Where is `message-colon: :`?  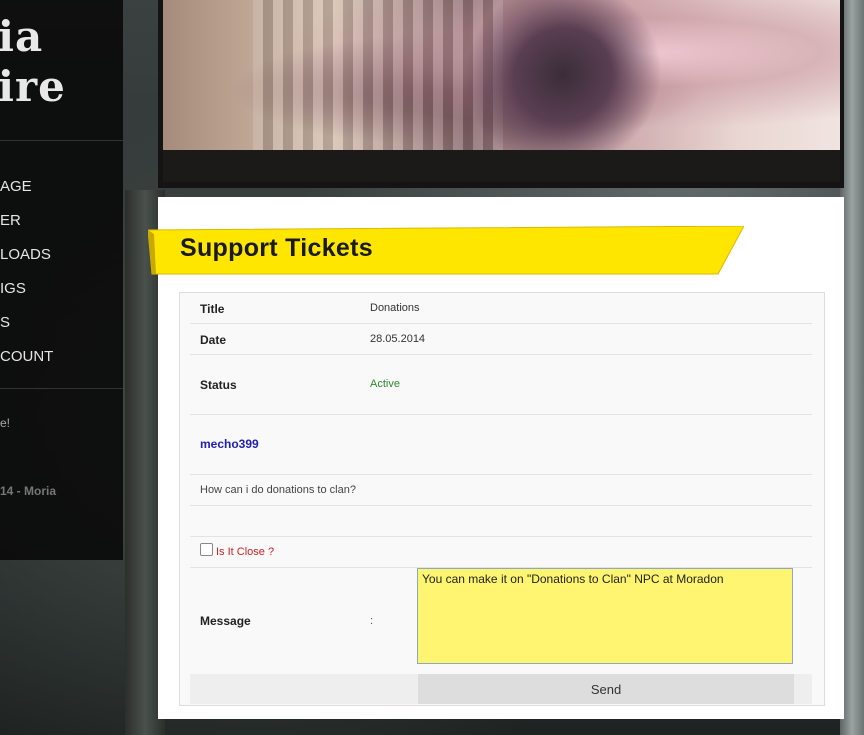 message-colon: : is located at coordinates (372, 621).